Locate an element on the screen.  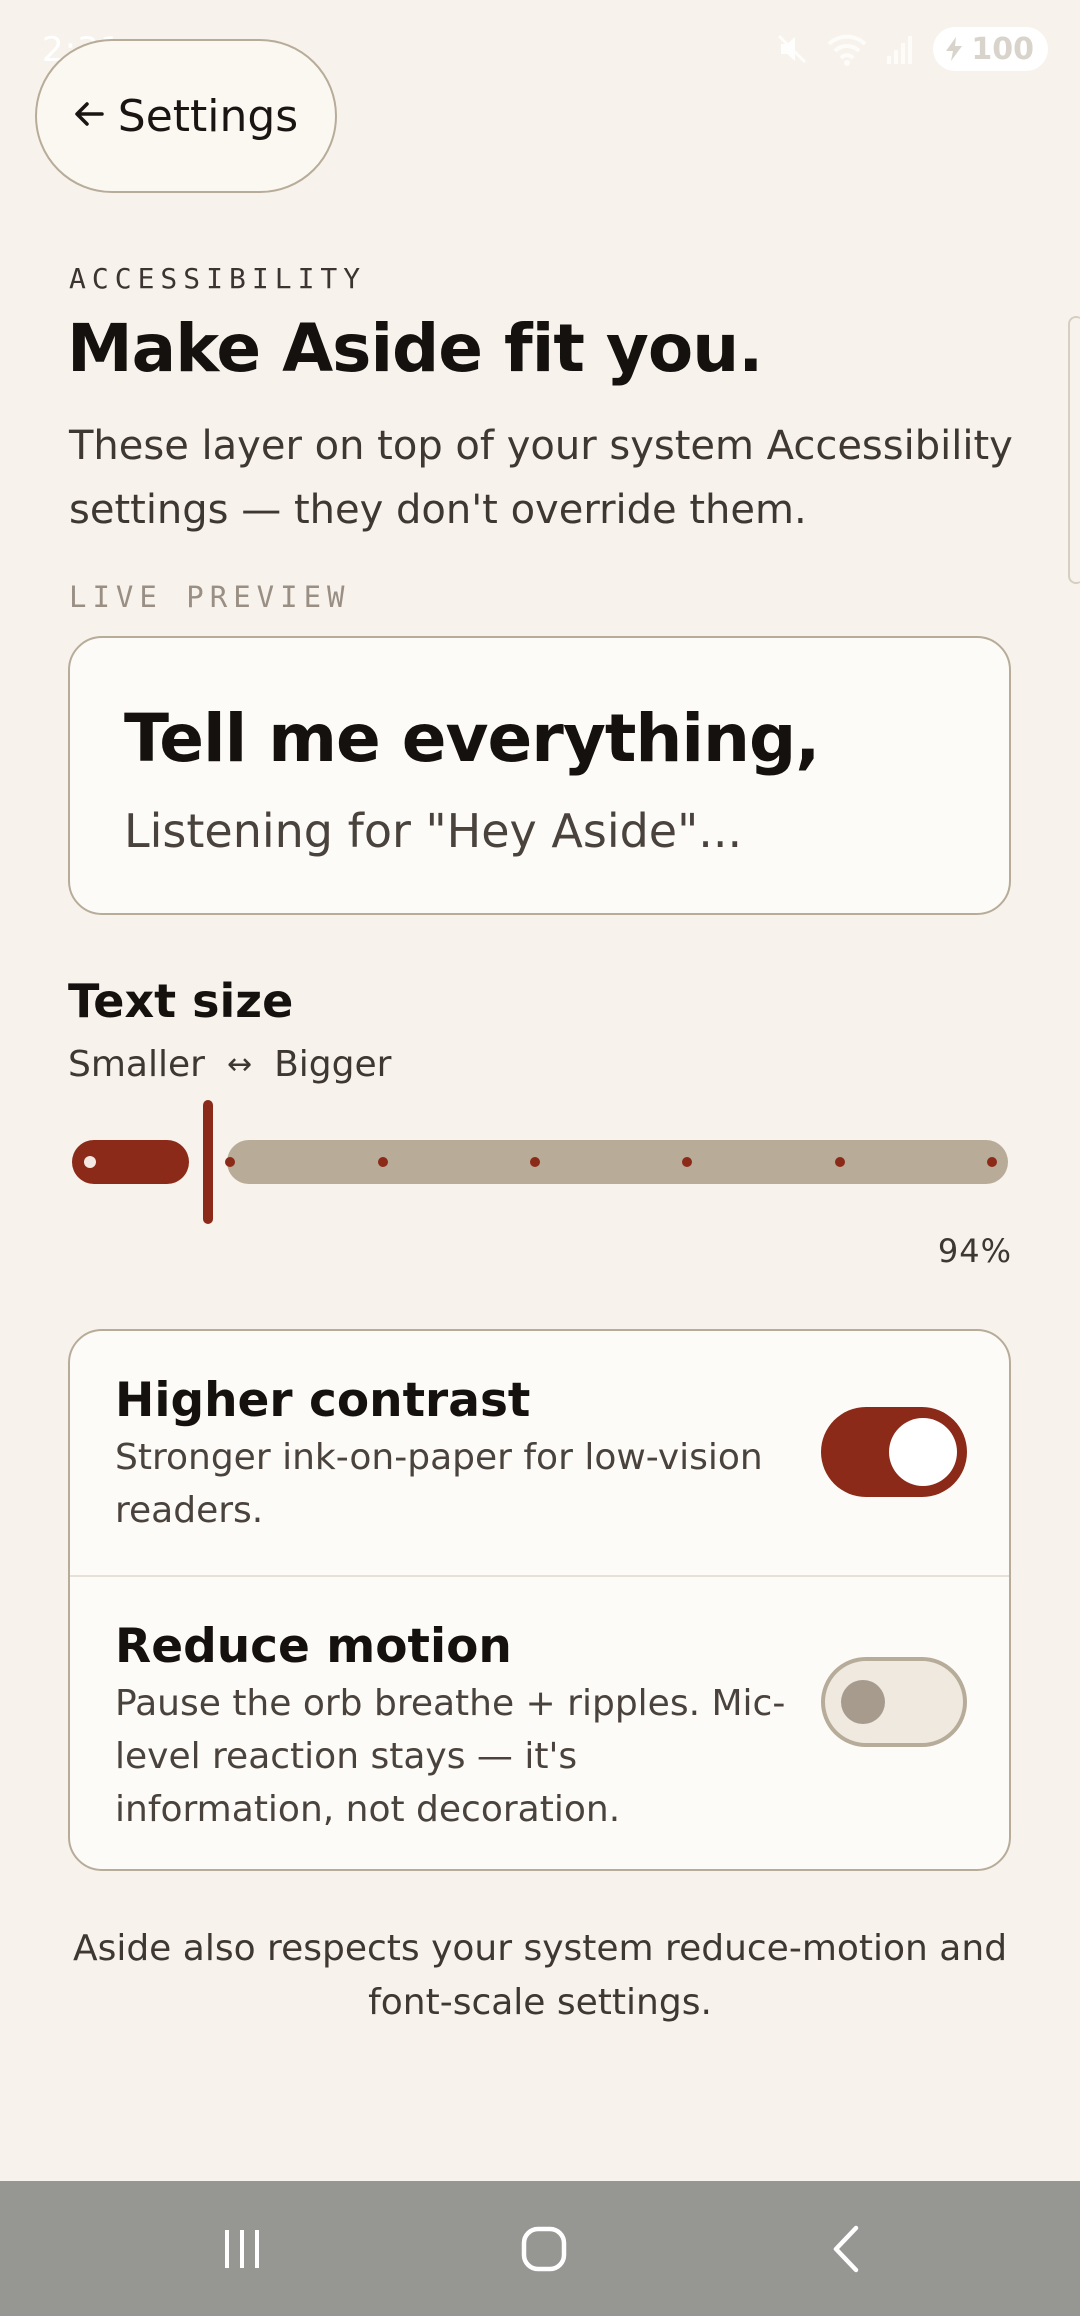
back-icon is located at coordinates (846, 2249).